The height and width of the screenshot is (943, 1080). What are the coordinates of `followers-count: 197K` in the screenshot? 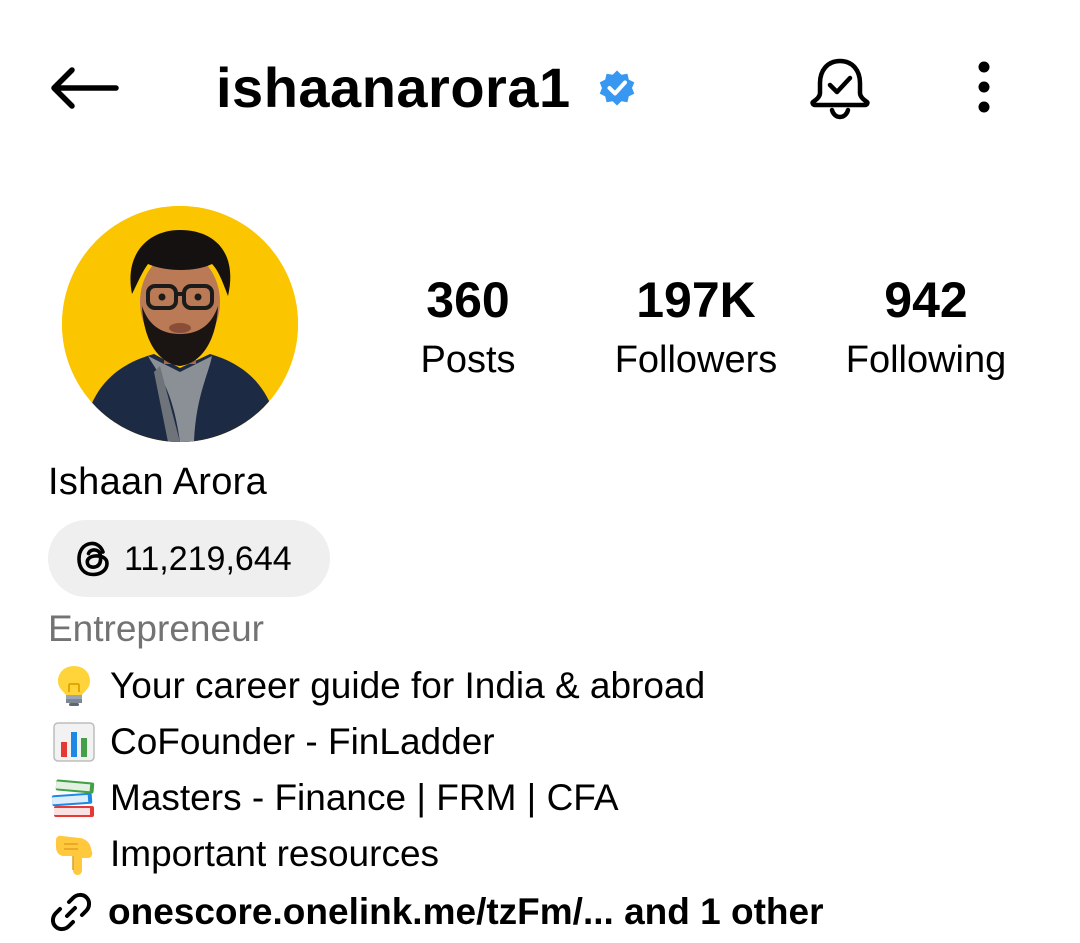 It's located at (696, 300).